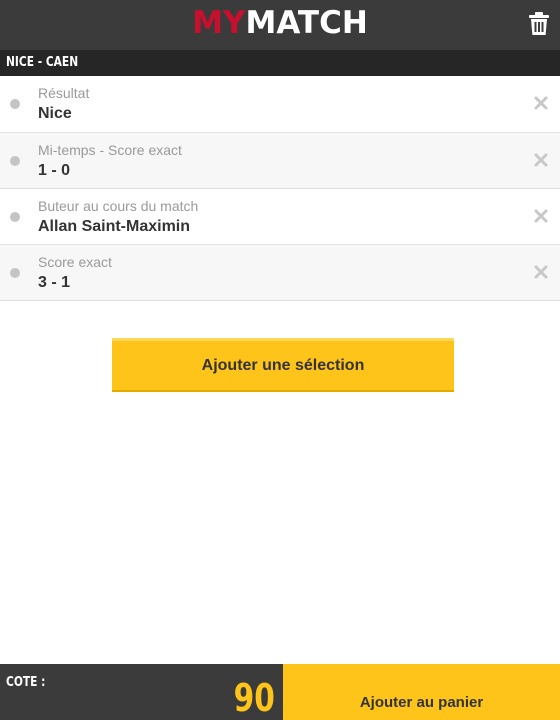 This screenshot has width=560, height=720. What do you see at coordinates (55, 113) in the screenshot?
I see `selection-value: Nice` at bounding box center [55, 113].